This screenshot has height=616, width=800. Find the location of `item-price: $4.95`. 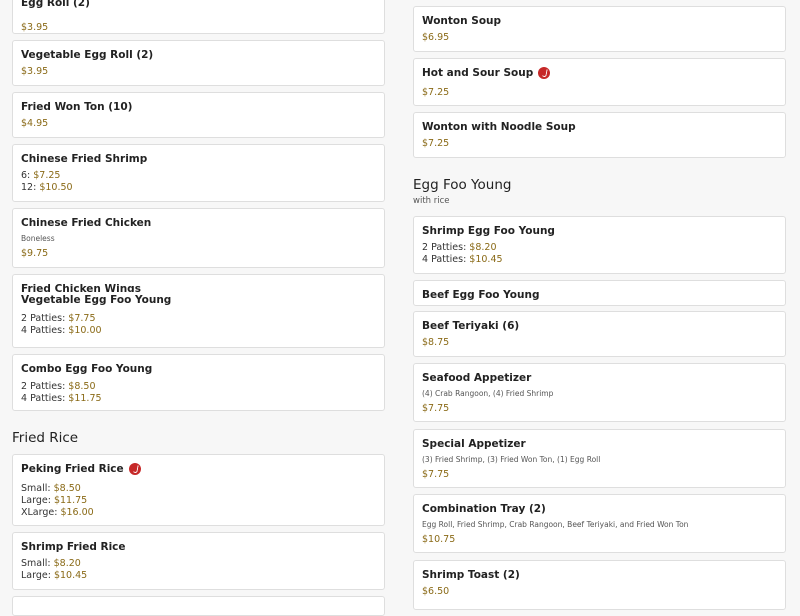

item-price: $4.95 is located at coordinates (35, 123).